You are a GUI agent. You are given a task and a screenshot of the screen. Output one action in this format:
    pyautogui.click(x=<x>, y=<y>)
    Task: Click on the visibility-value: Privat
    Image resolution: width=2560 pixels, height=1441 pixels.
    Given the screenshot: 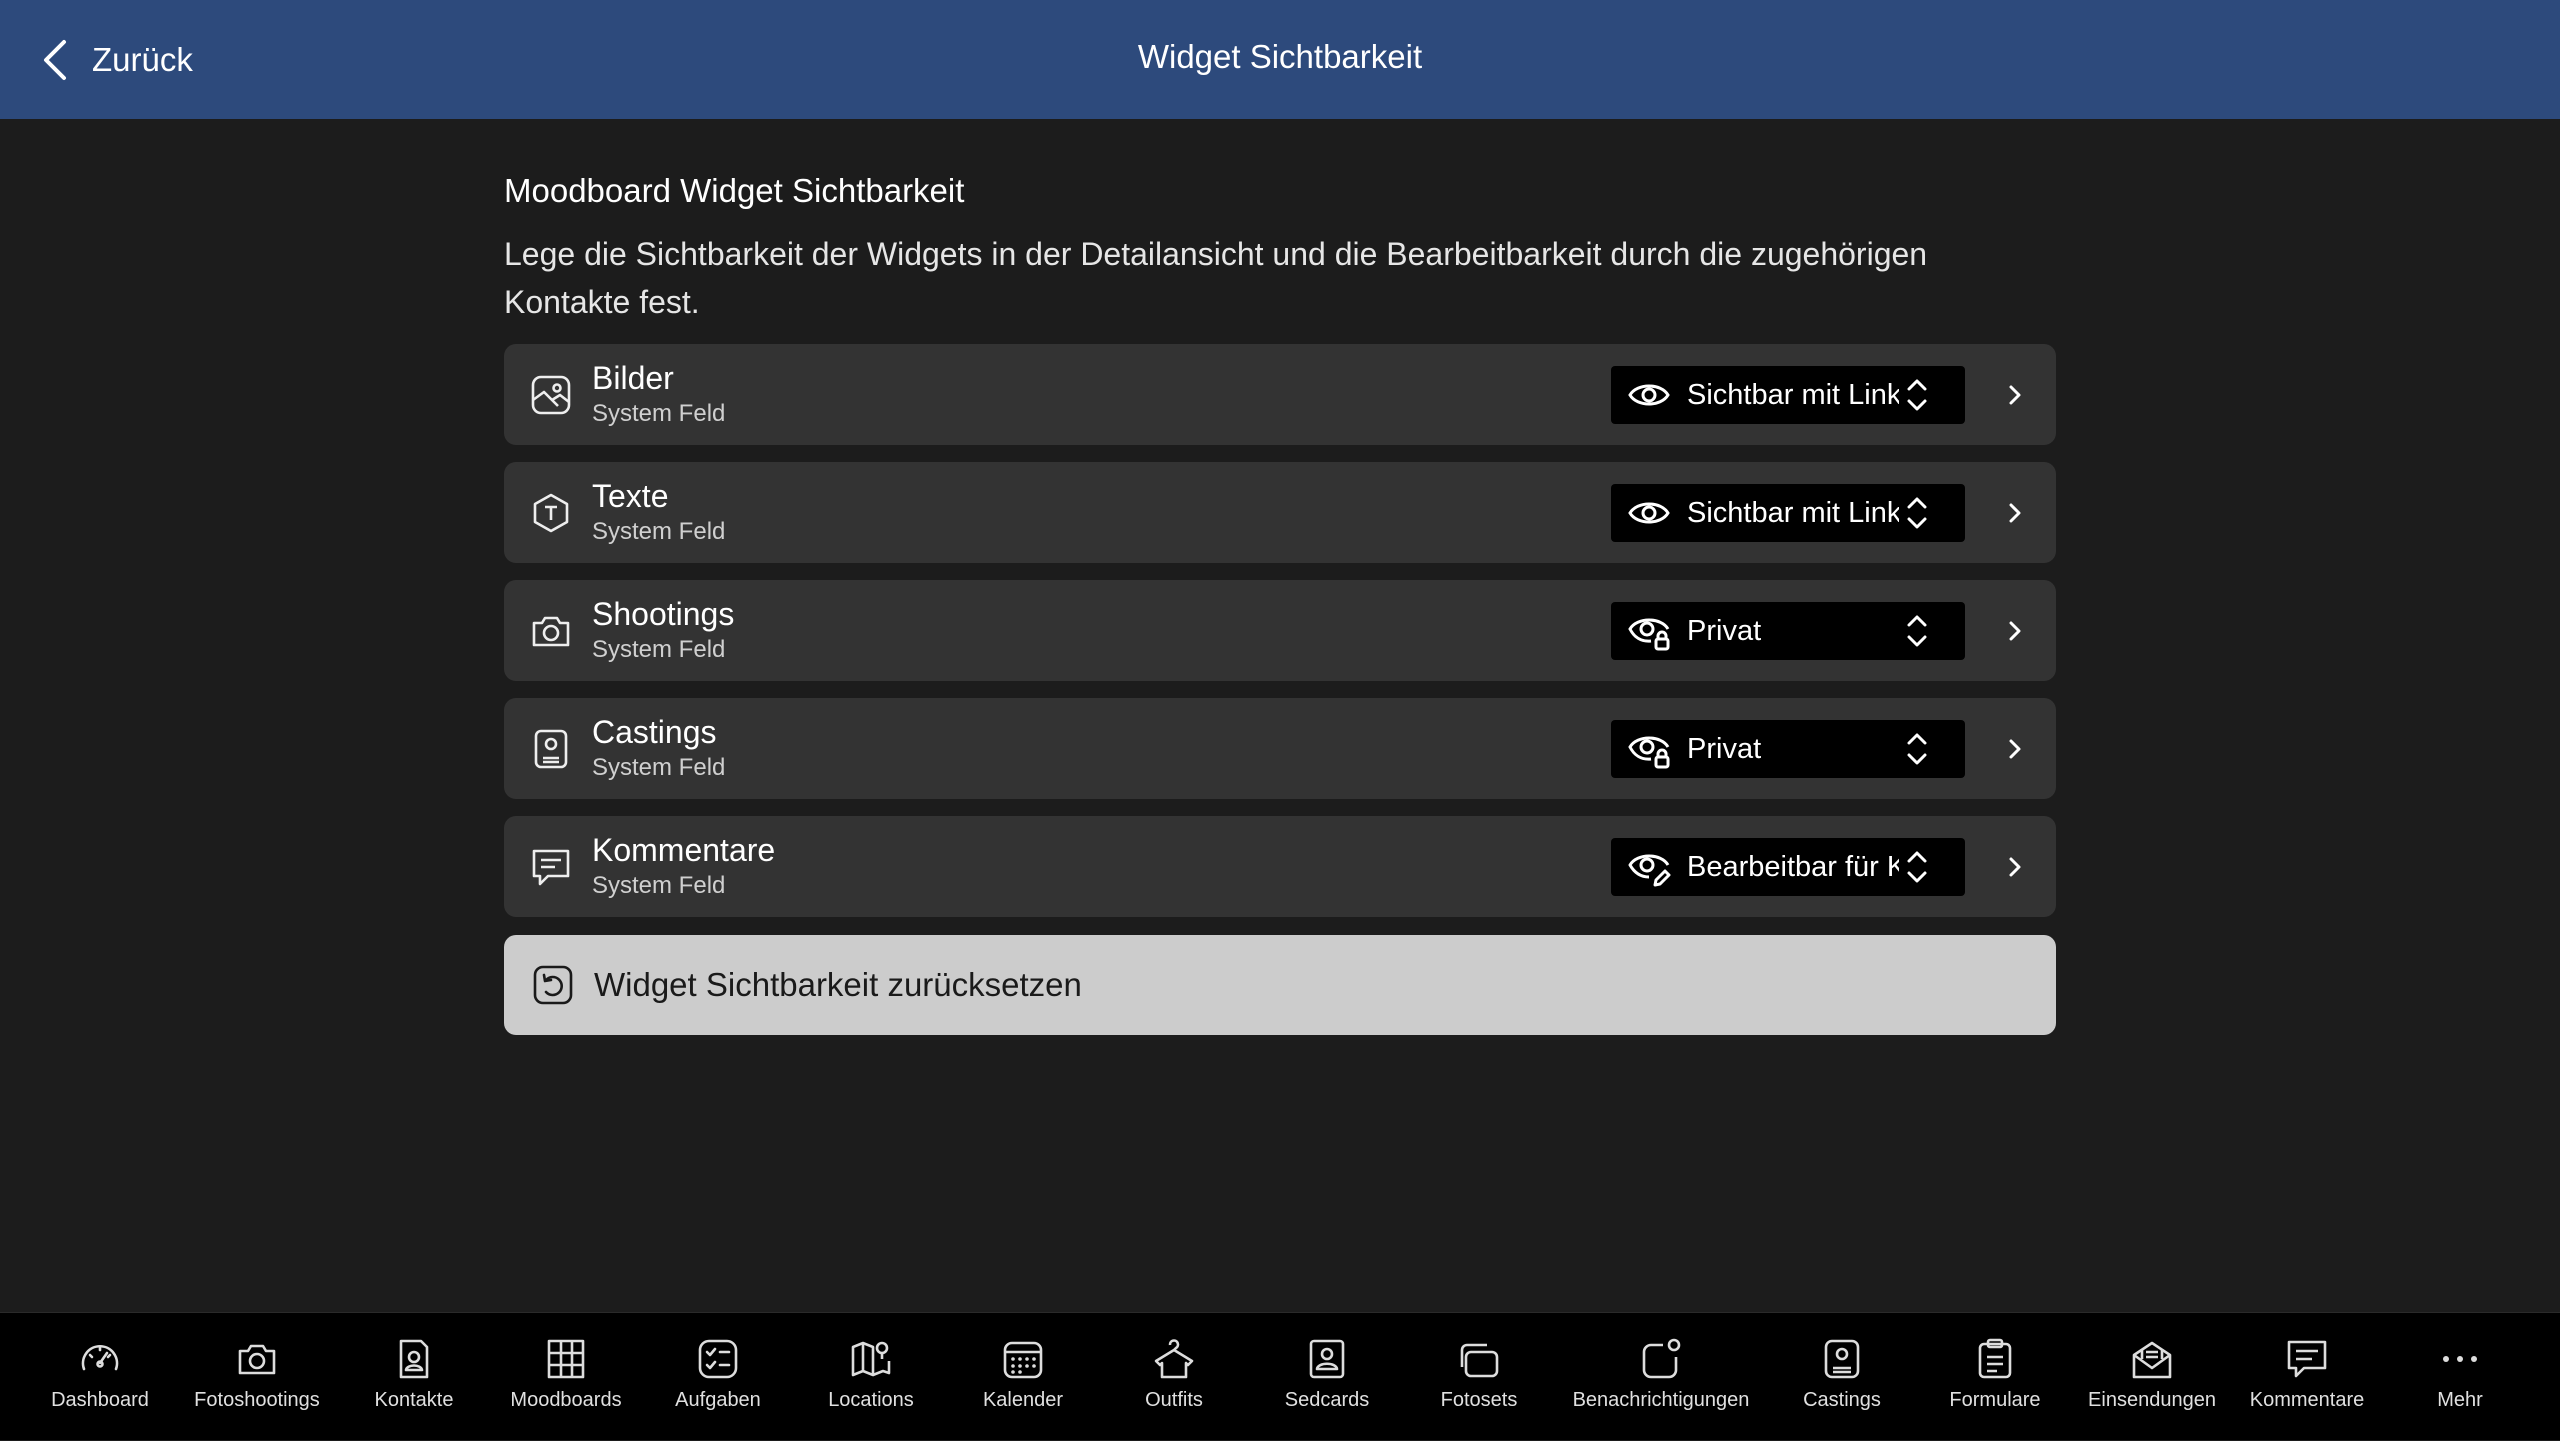 What is the action you would take?
    pyautogui.click(x=1724, y=630)
    